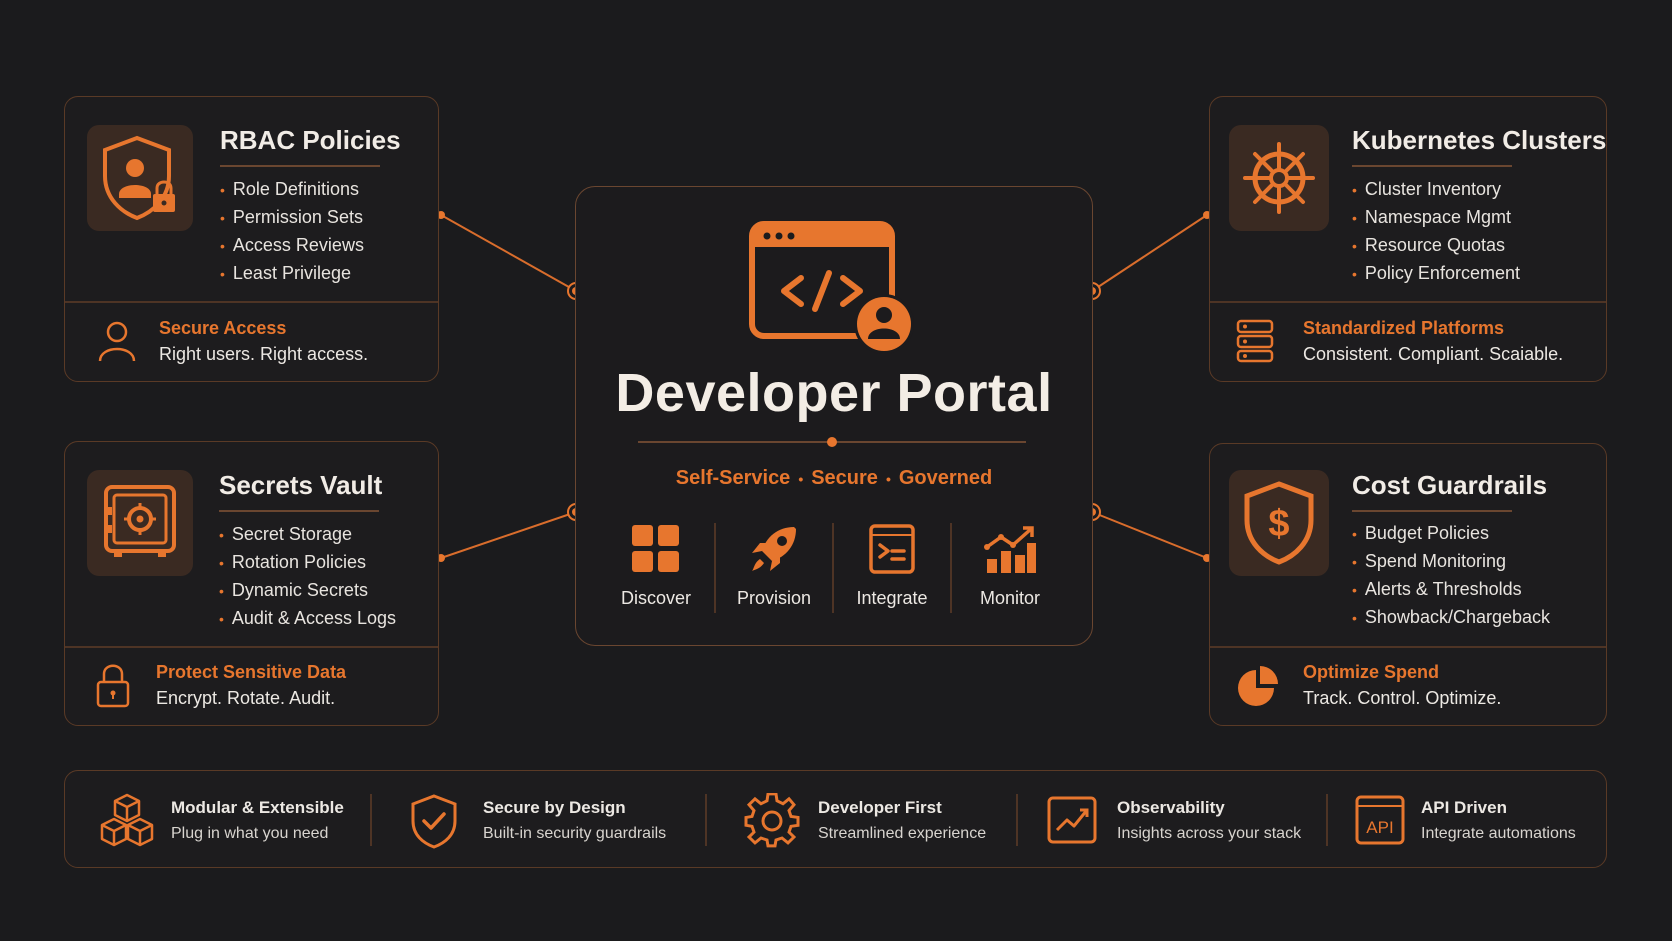 This screenshot has width=1672, height=941. Describe the element at coordinates (655, 548) in the screenshot. I see `grid-icon` at that location.